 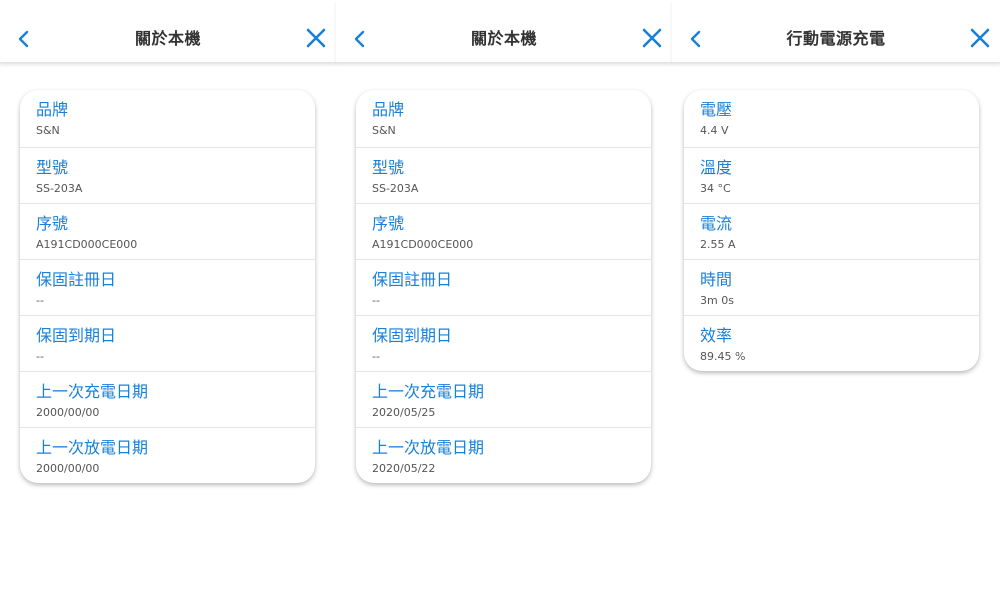 I want to click on row-value: 4.4 V, so click(x=714, y=130).